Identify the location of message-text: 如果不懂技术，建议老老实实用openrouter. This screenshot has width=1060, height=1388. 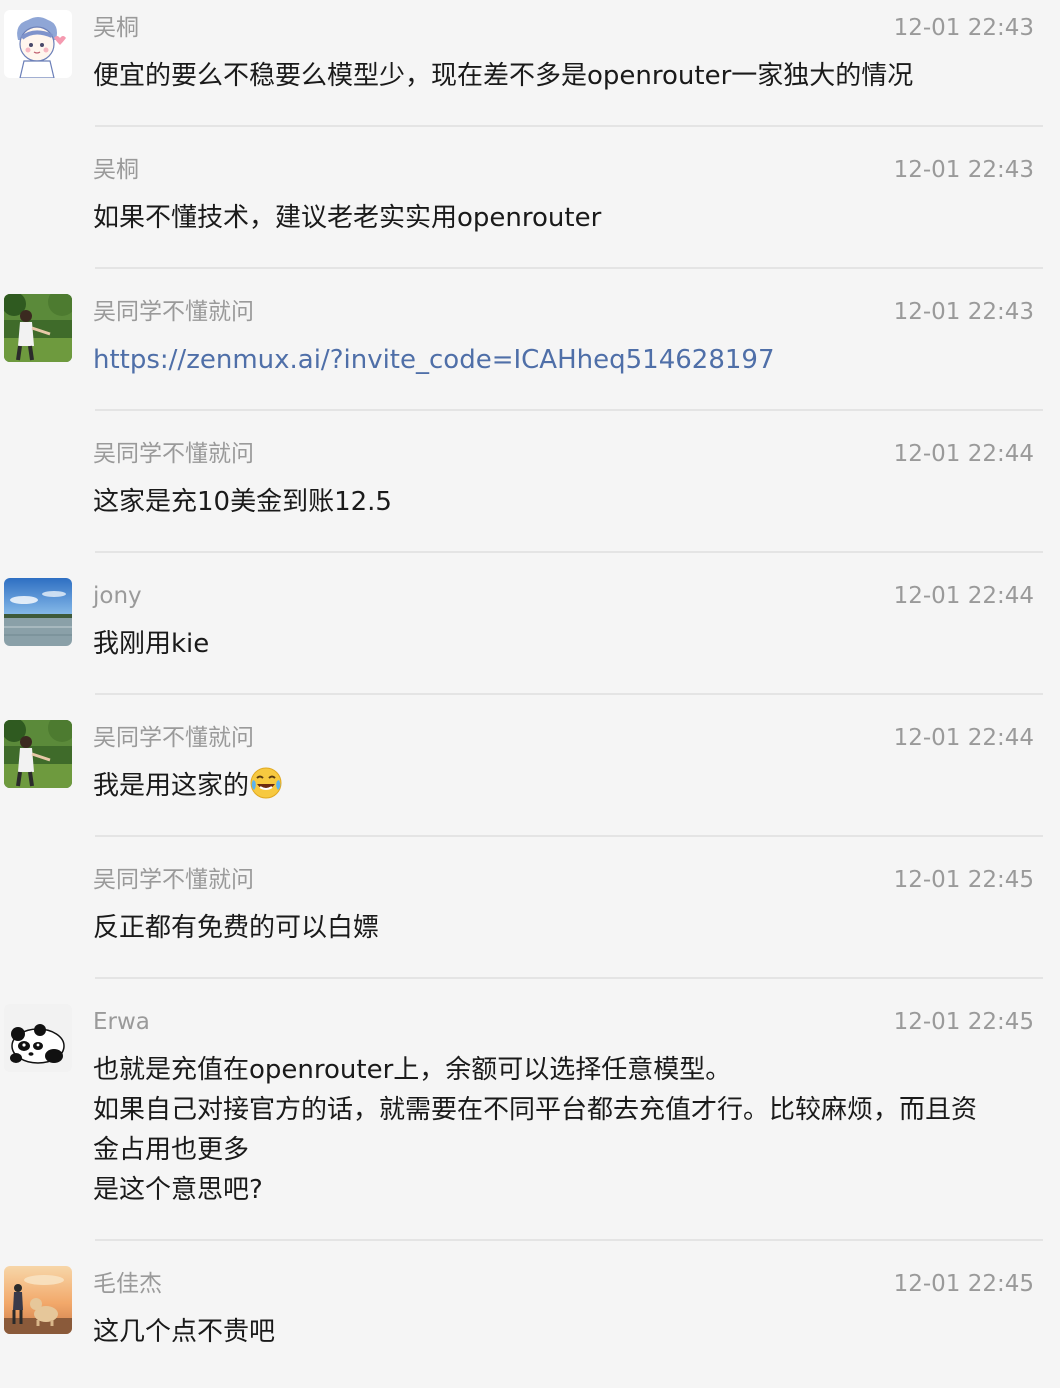
(570, 218).